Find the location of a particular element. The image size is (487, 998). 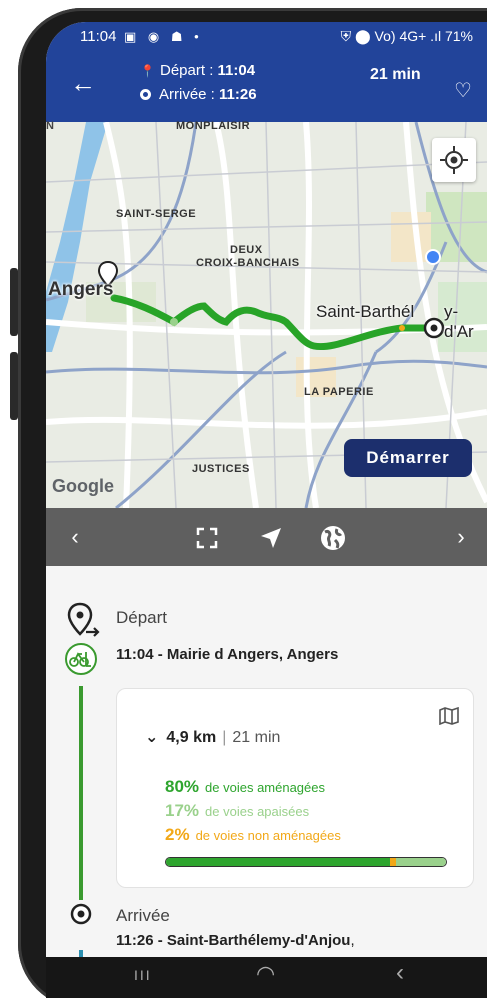

map-label-deux: DEUX is located at coordinates (246, 250).